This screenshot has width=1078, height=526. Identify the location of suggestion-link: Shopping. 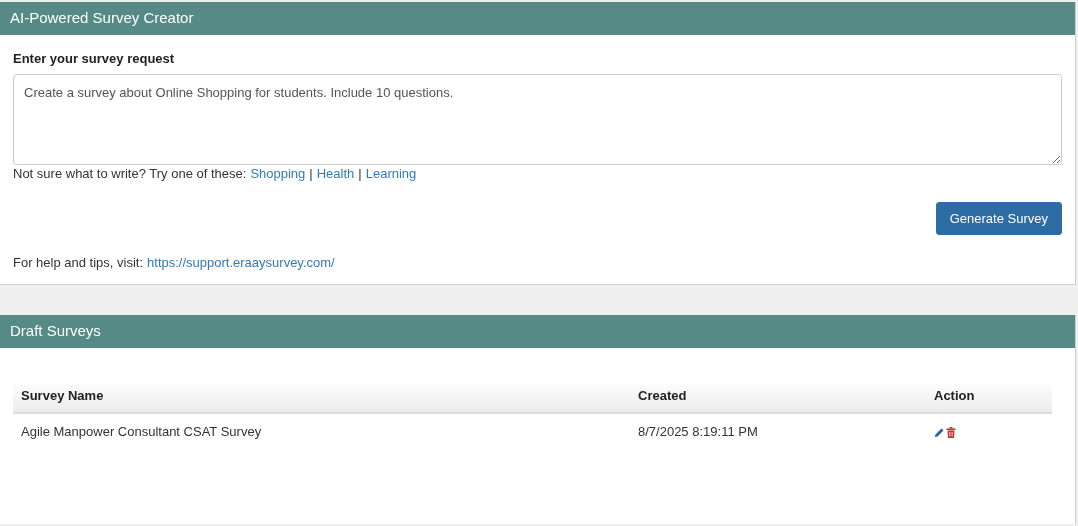
(278, 174).